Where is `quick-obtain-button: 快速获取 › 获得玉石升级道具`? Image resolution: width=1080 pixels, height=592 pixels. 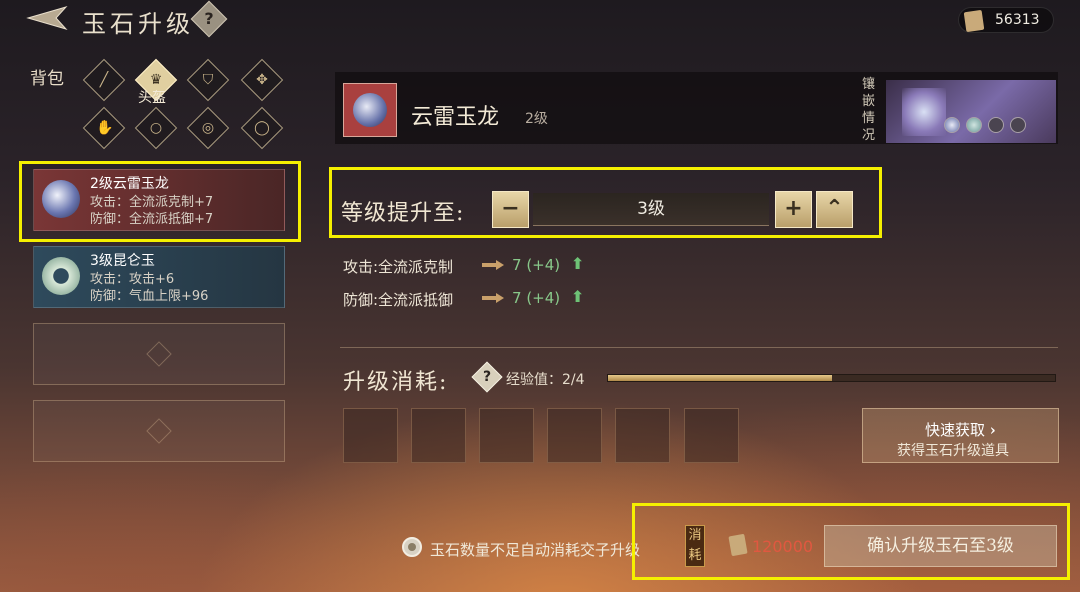
quick-obtain-button: 快速获取 › 获得玉石升级道具 is located at coordinates (960, 435).